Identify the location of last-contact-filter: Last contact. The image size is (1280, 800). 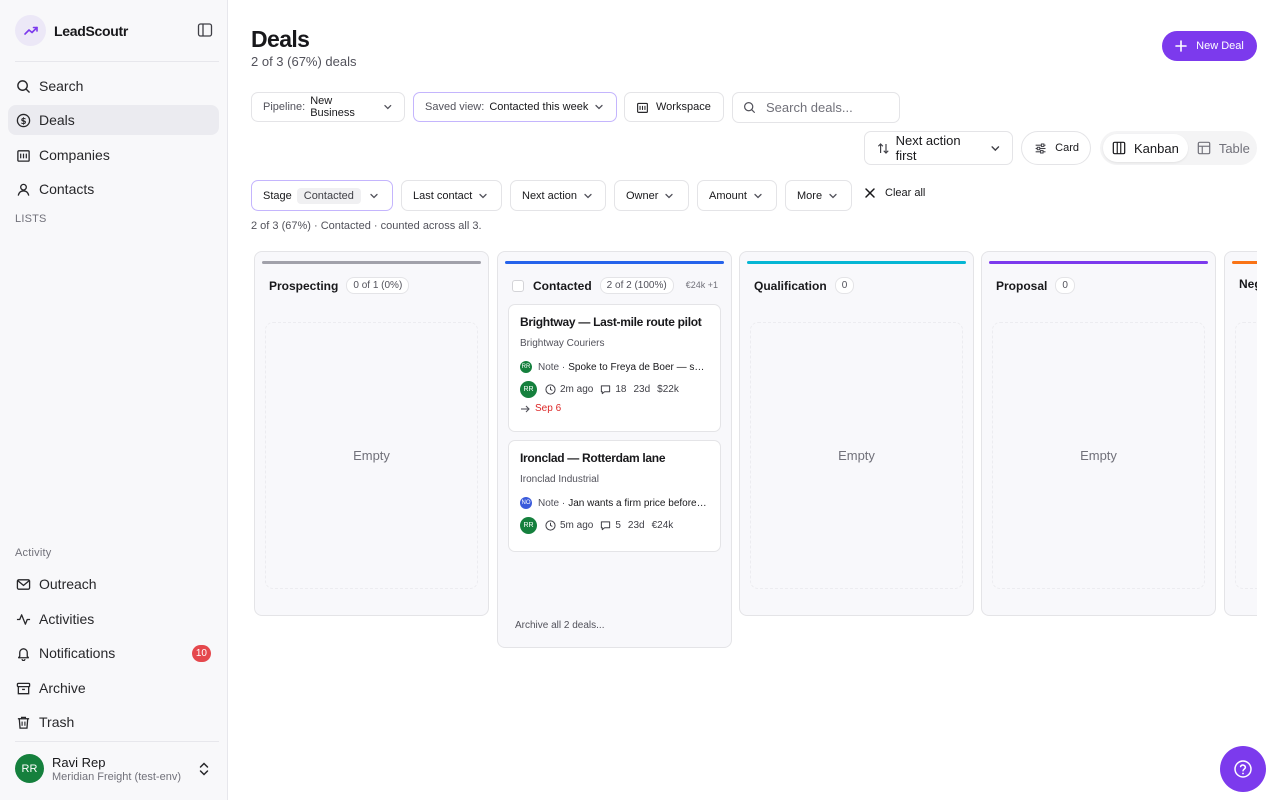
(451, 195).